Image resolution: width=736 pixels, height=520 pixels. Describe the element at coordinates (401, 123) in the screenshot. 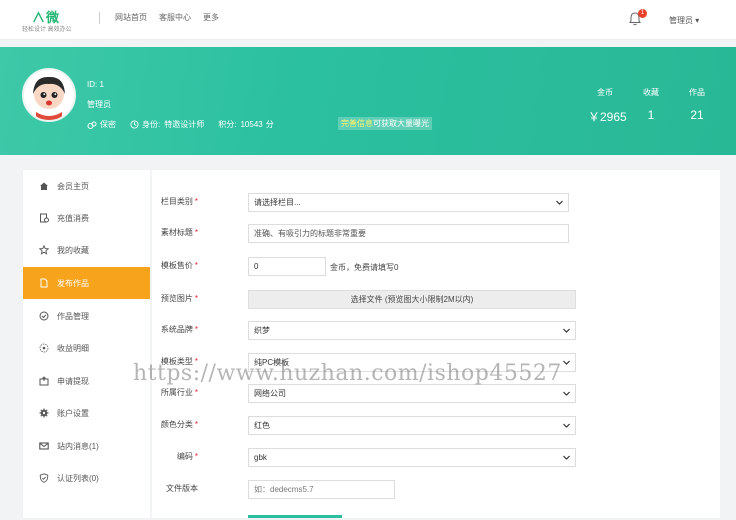

I see `promo-text: 可获取大量曝光` at that location.